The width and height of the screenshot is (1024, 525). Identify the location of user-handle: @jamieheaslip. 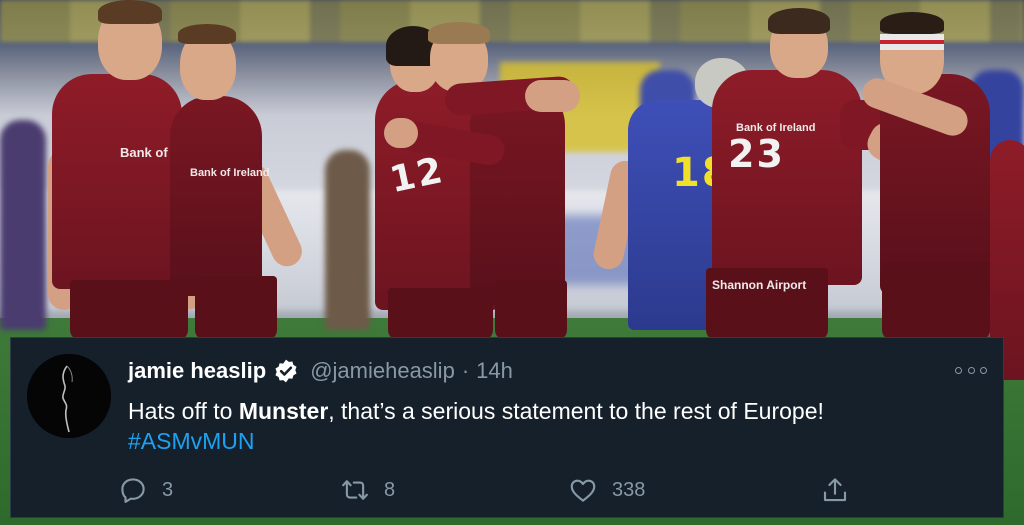
(382, 371).